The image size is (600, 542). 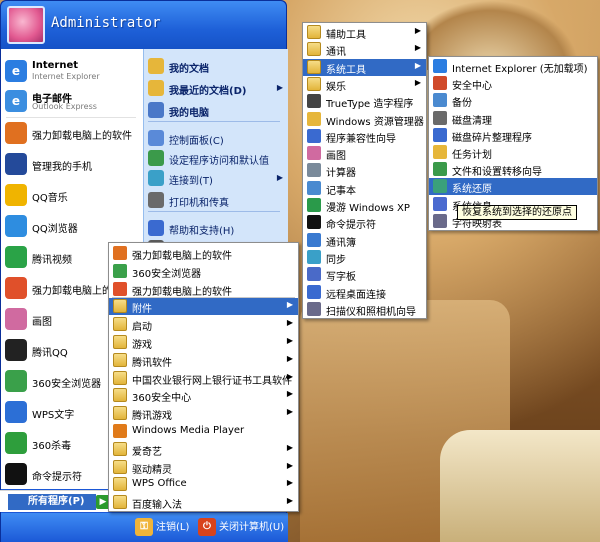 What do you see at coordinates (26, 25) in the screenshot?
I see `user-avatar` at bounding box center [26, 25].